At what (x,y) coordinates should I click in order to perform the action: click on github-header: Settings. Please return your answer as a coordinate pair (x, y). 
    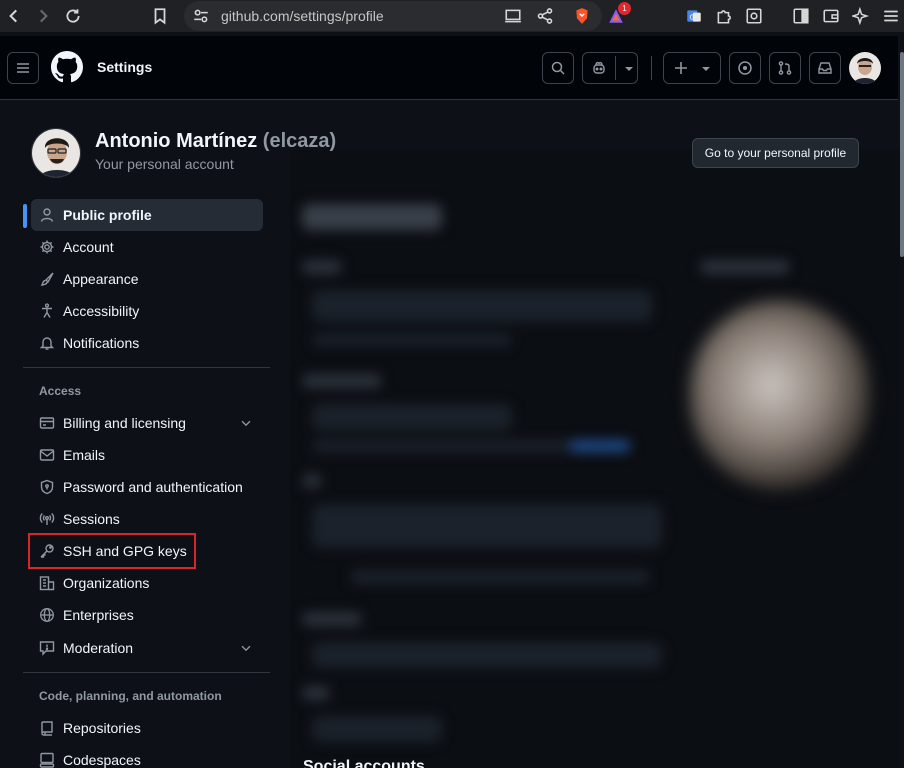
    Looking at the image, I should click on (452, 68).